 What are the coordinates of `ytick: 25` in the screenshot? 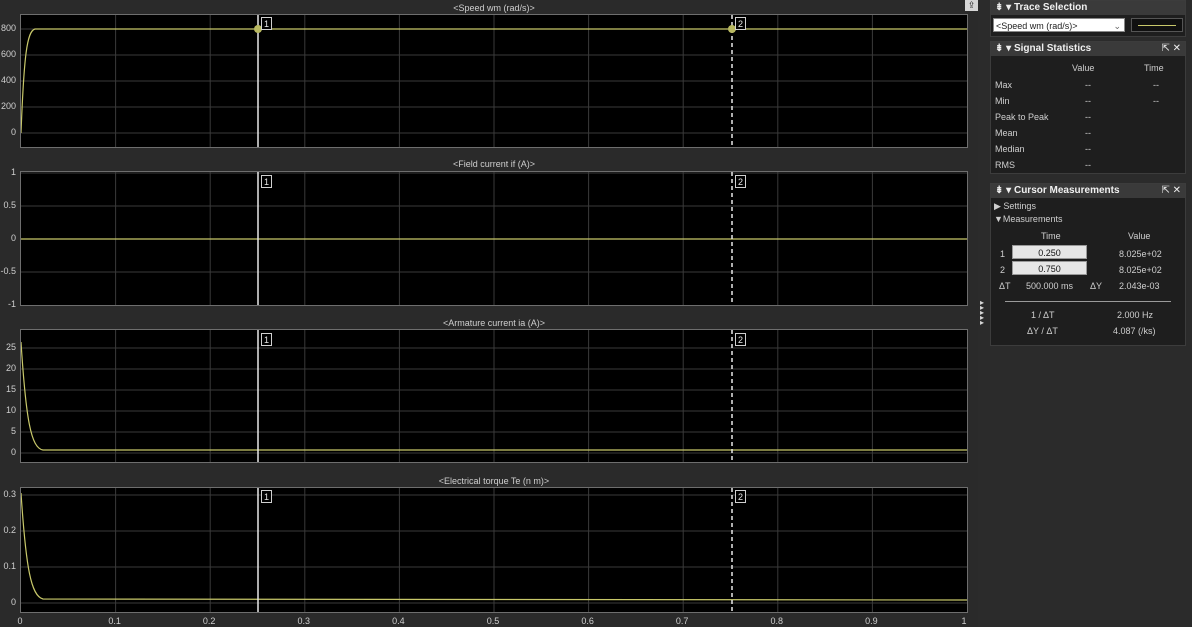 It's located at (10, 347).